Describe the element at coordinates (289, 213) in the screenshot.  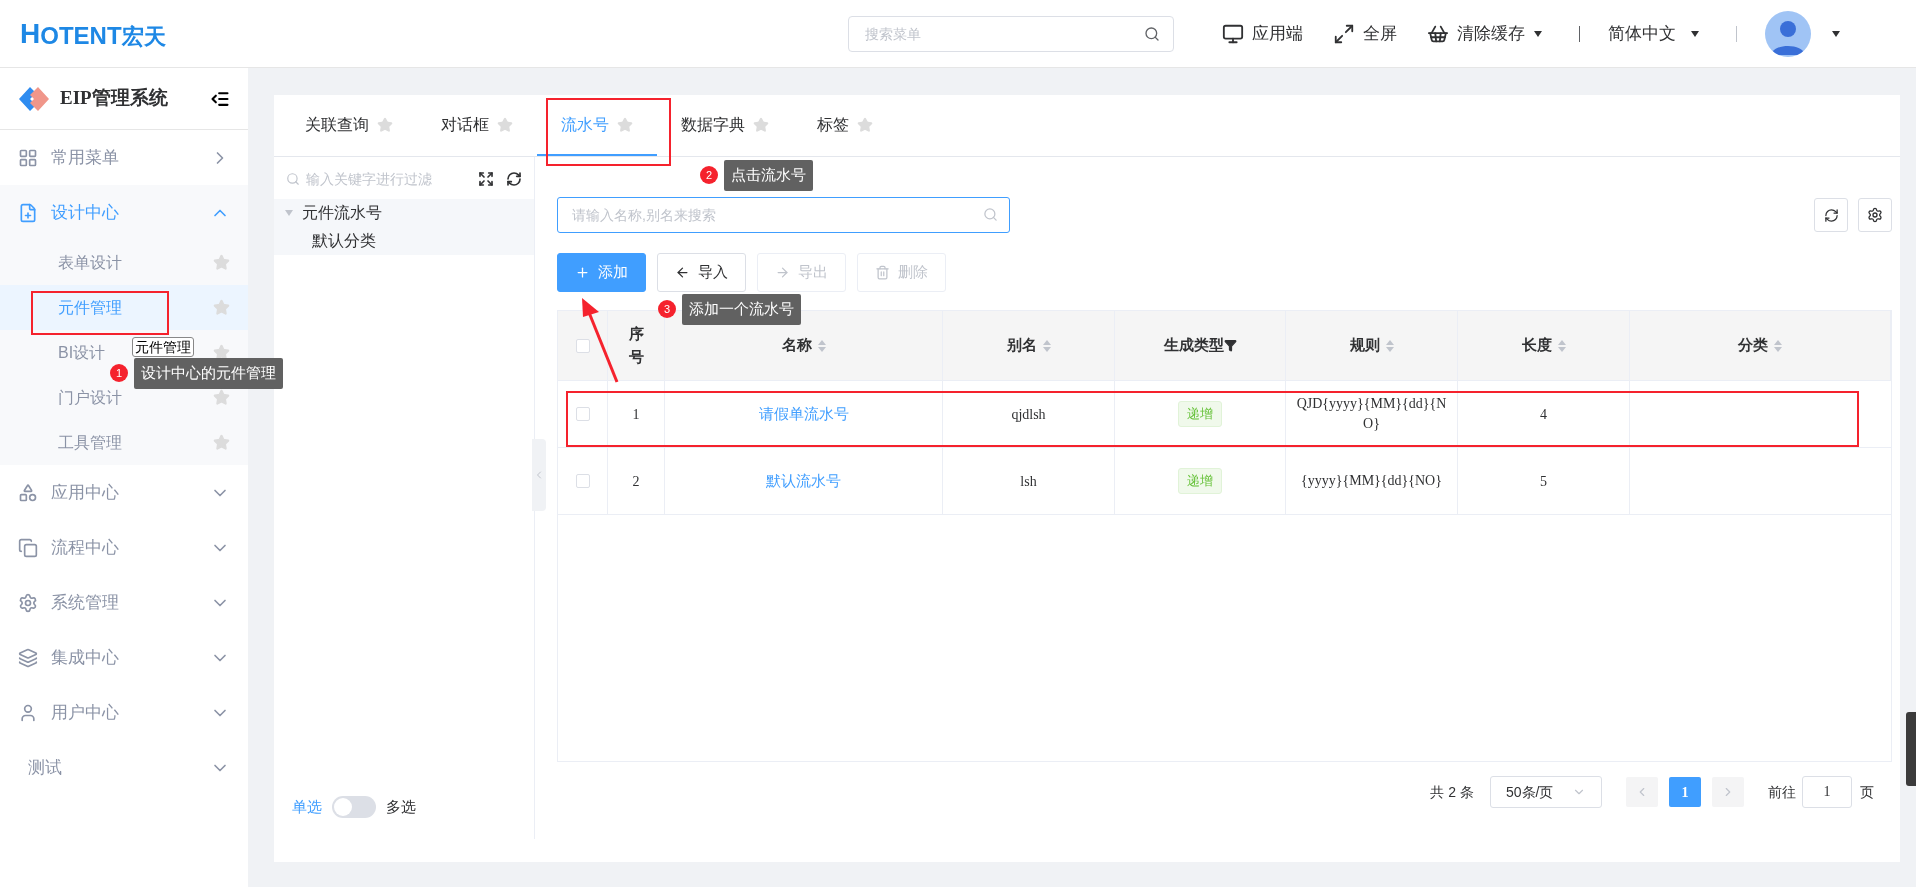
I see `caret-icon` at that location.